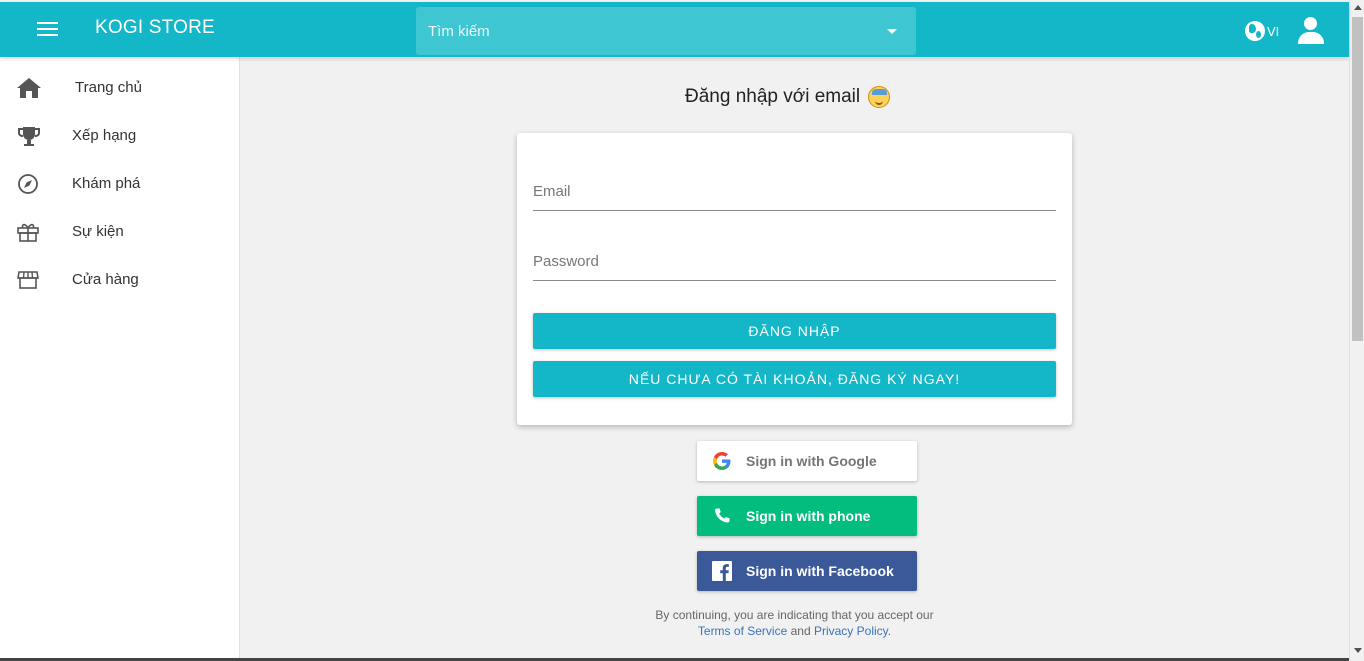 The width and height of the screenshot is (1364, 661). Describe the element at coordinates (892, 31) in the screenshot. I see `caret-down-icon` at that location.